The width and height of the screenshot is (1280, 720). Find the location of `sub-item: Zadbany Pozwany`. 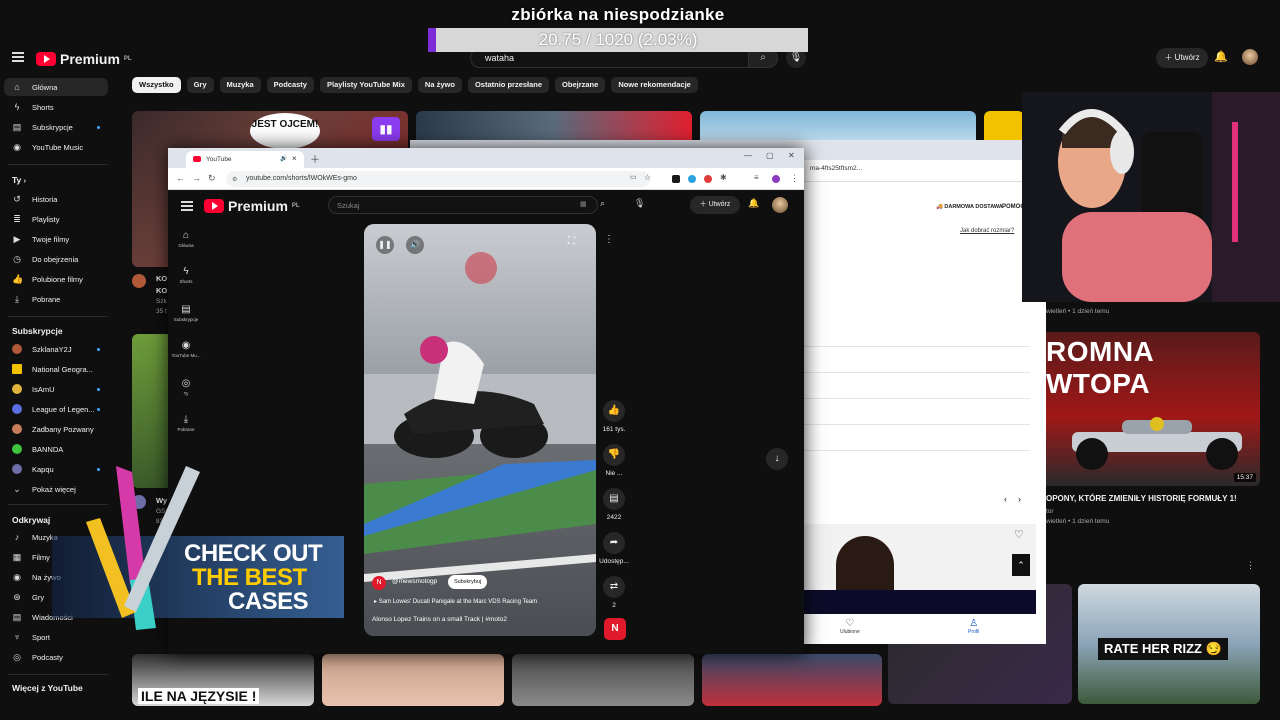

sub-item: Zadbany Pozwany is located at coordinates (56, 429).